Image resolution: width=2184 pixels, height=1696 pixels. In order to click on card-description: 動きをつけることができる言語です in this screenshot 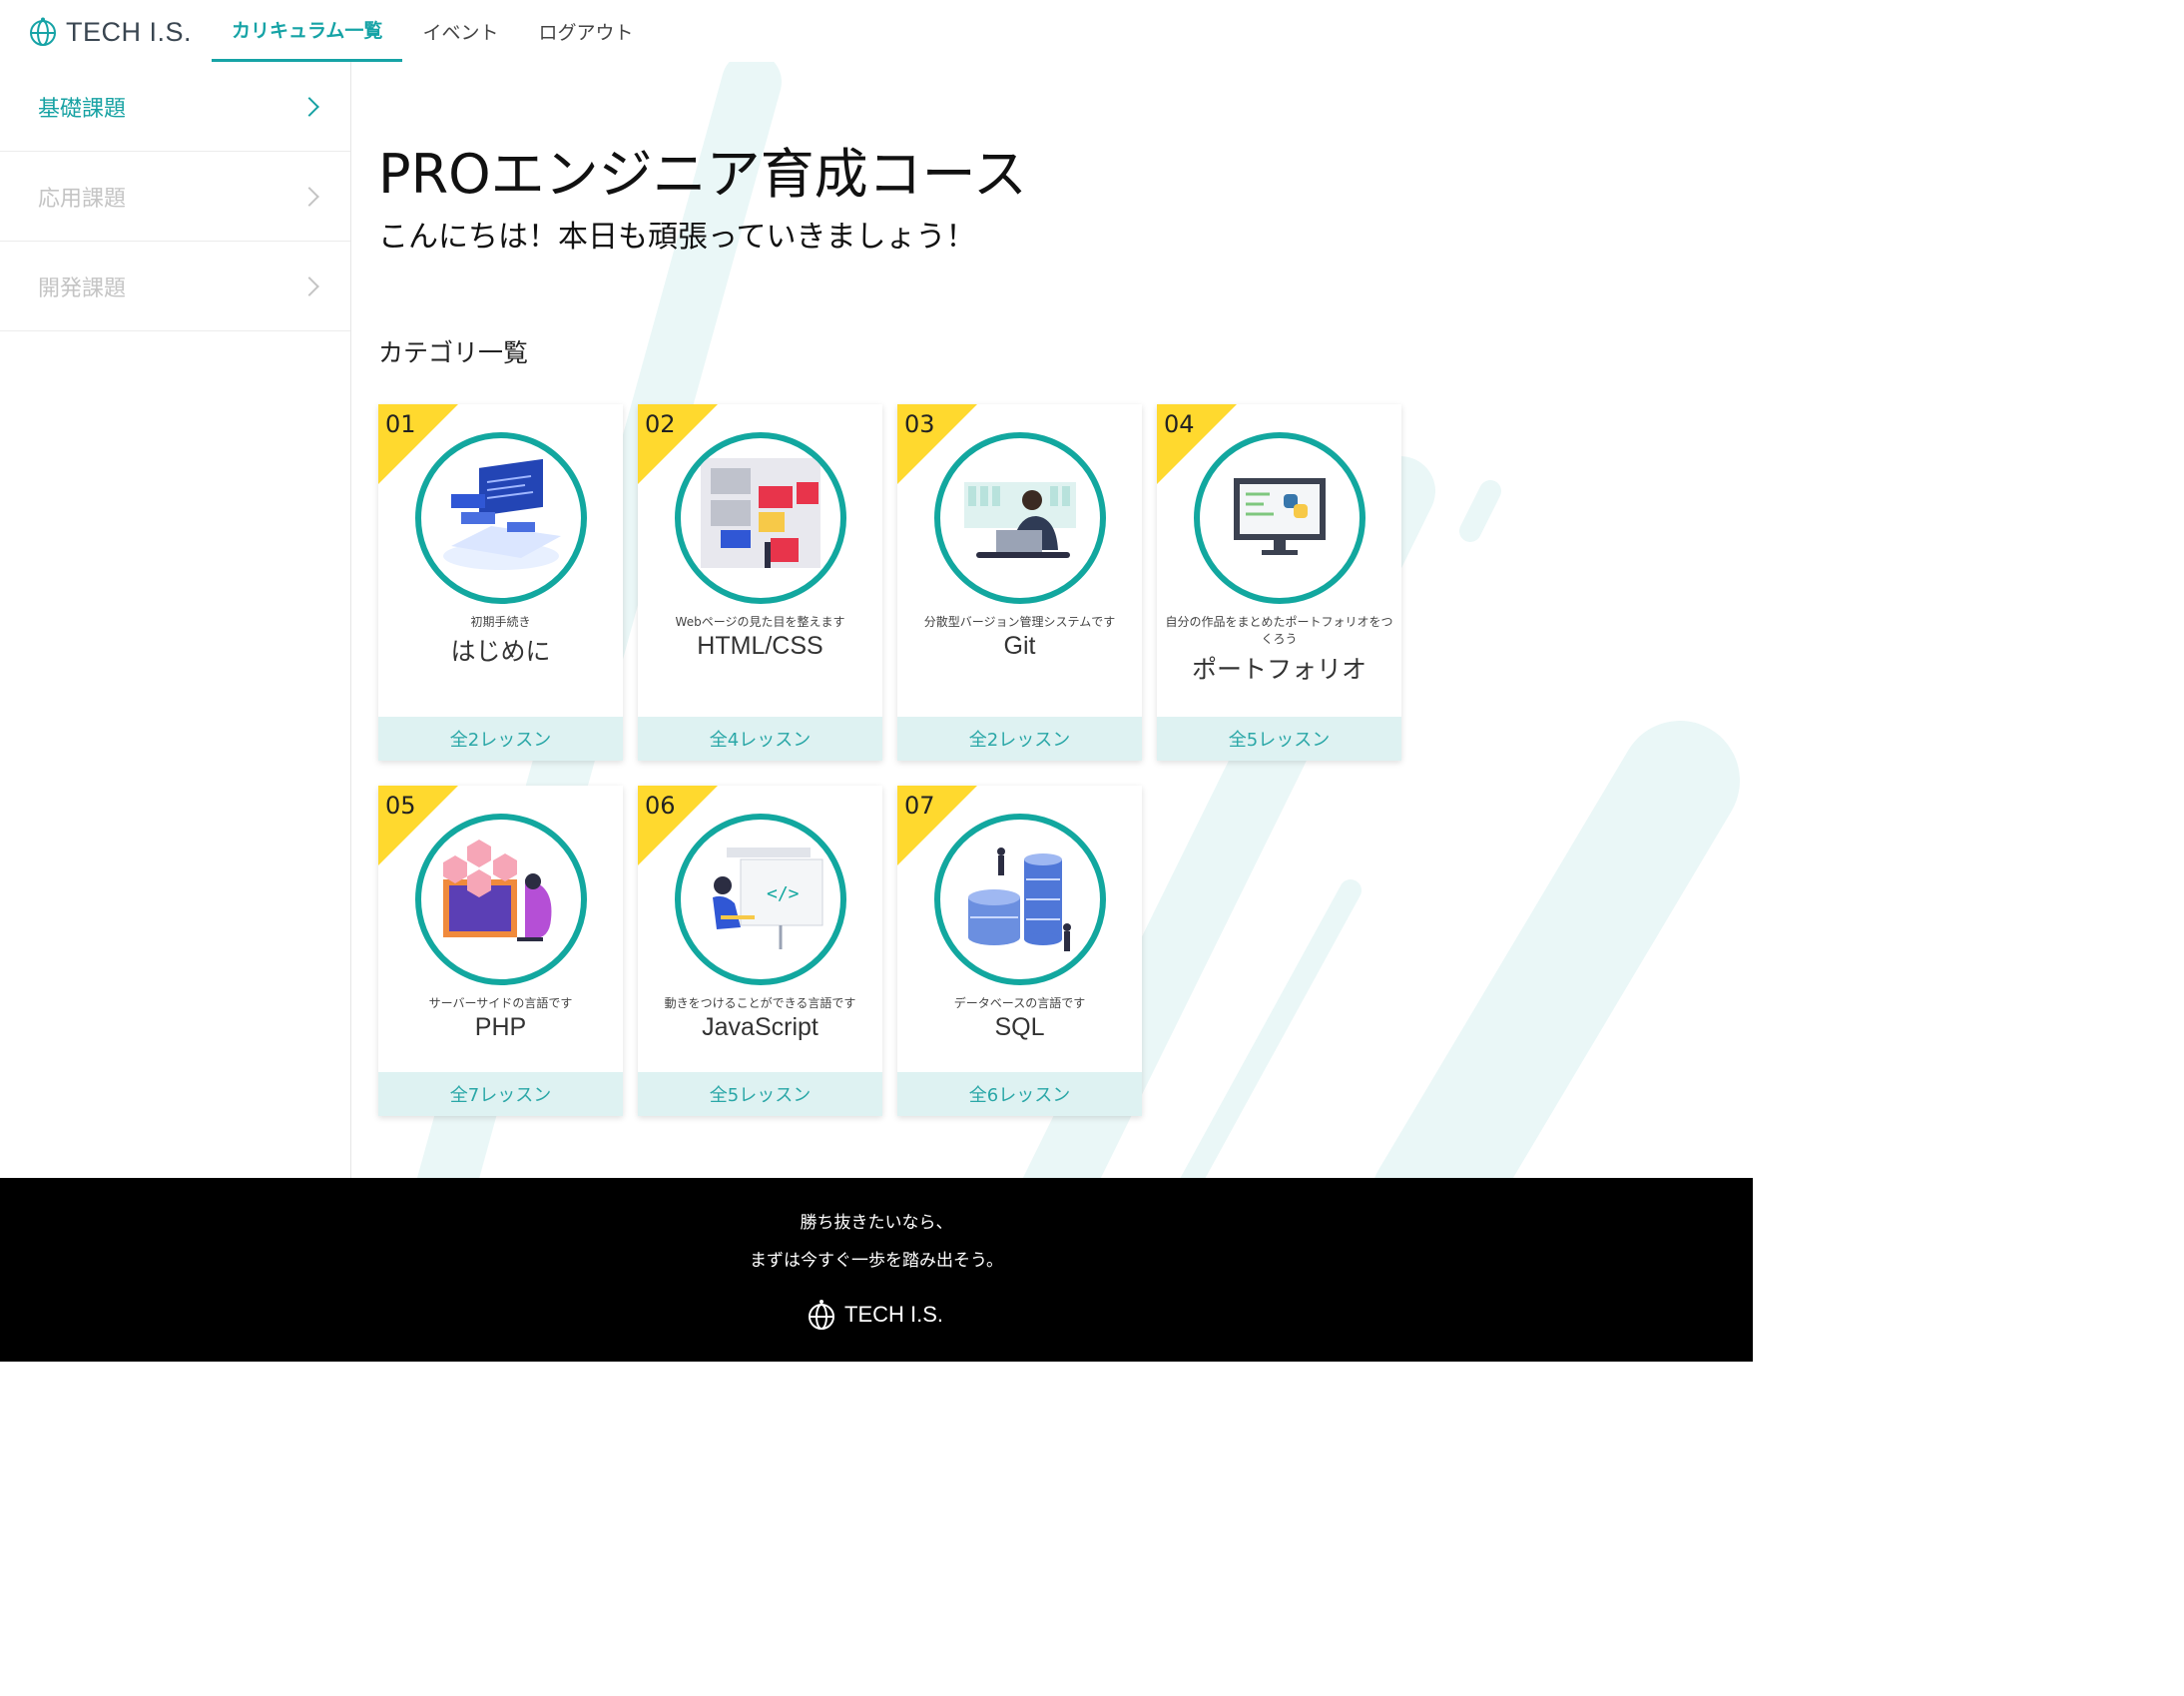, I will do `click(760, 1003)`.